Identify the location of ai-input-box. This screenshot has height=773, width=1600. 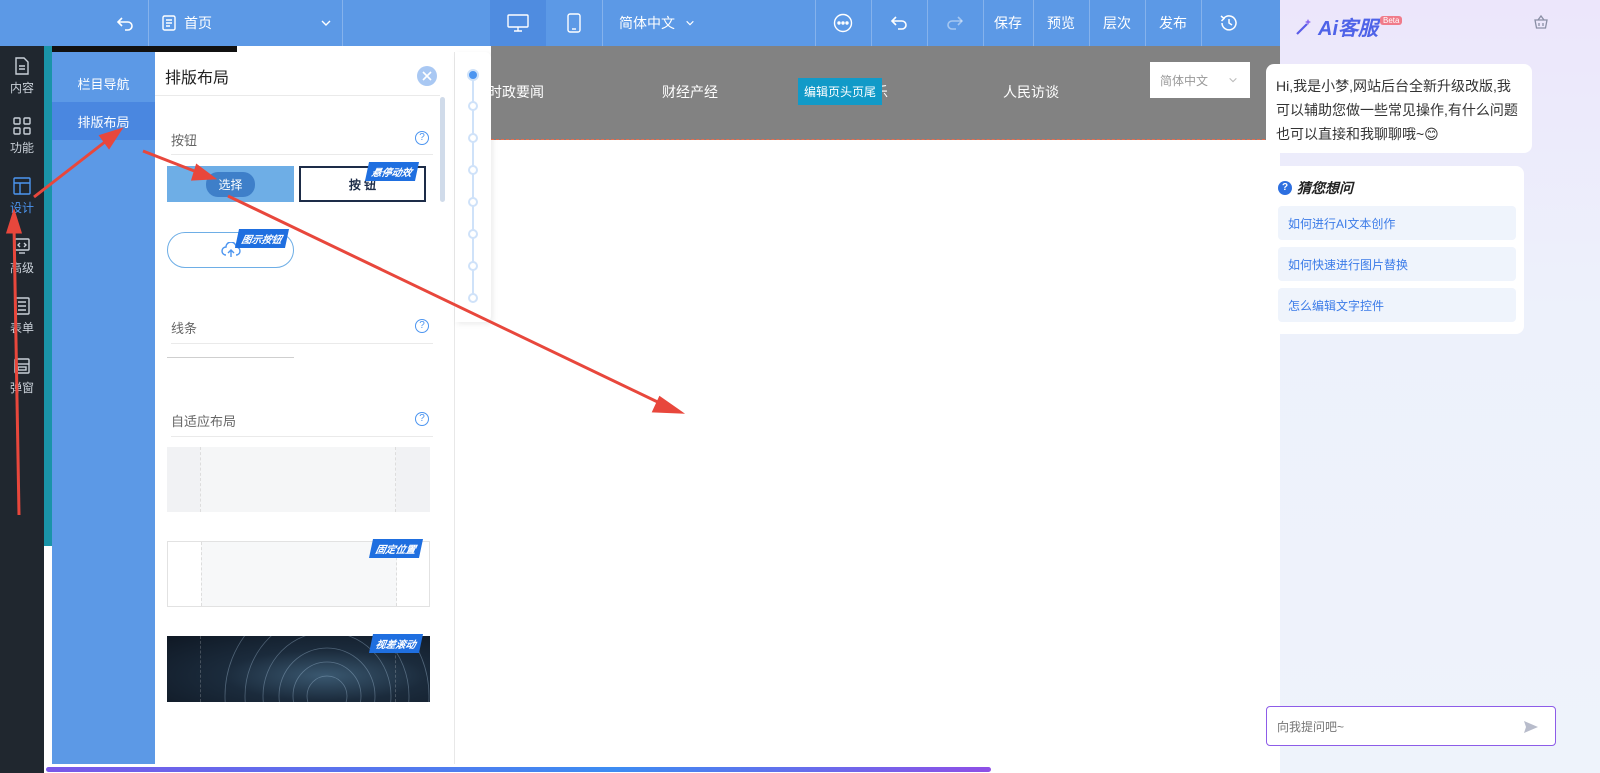
(1411, 726).